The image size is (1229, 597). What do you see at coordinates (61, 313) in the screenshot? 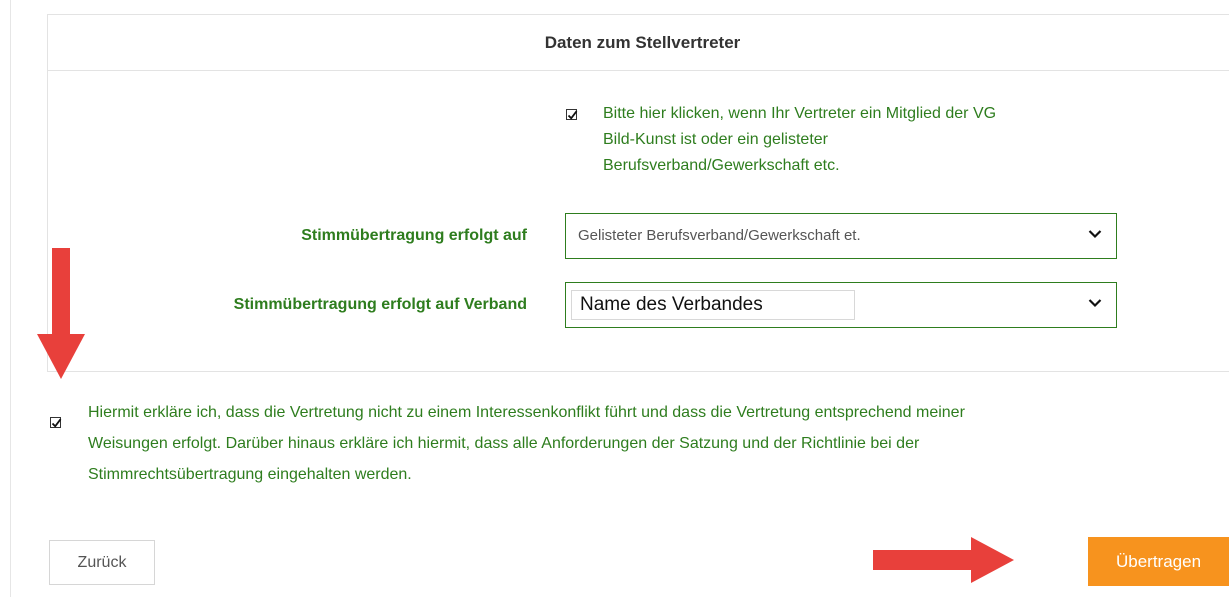
I see `red-arrow-down-icon` at bounding box center [61, 313].